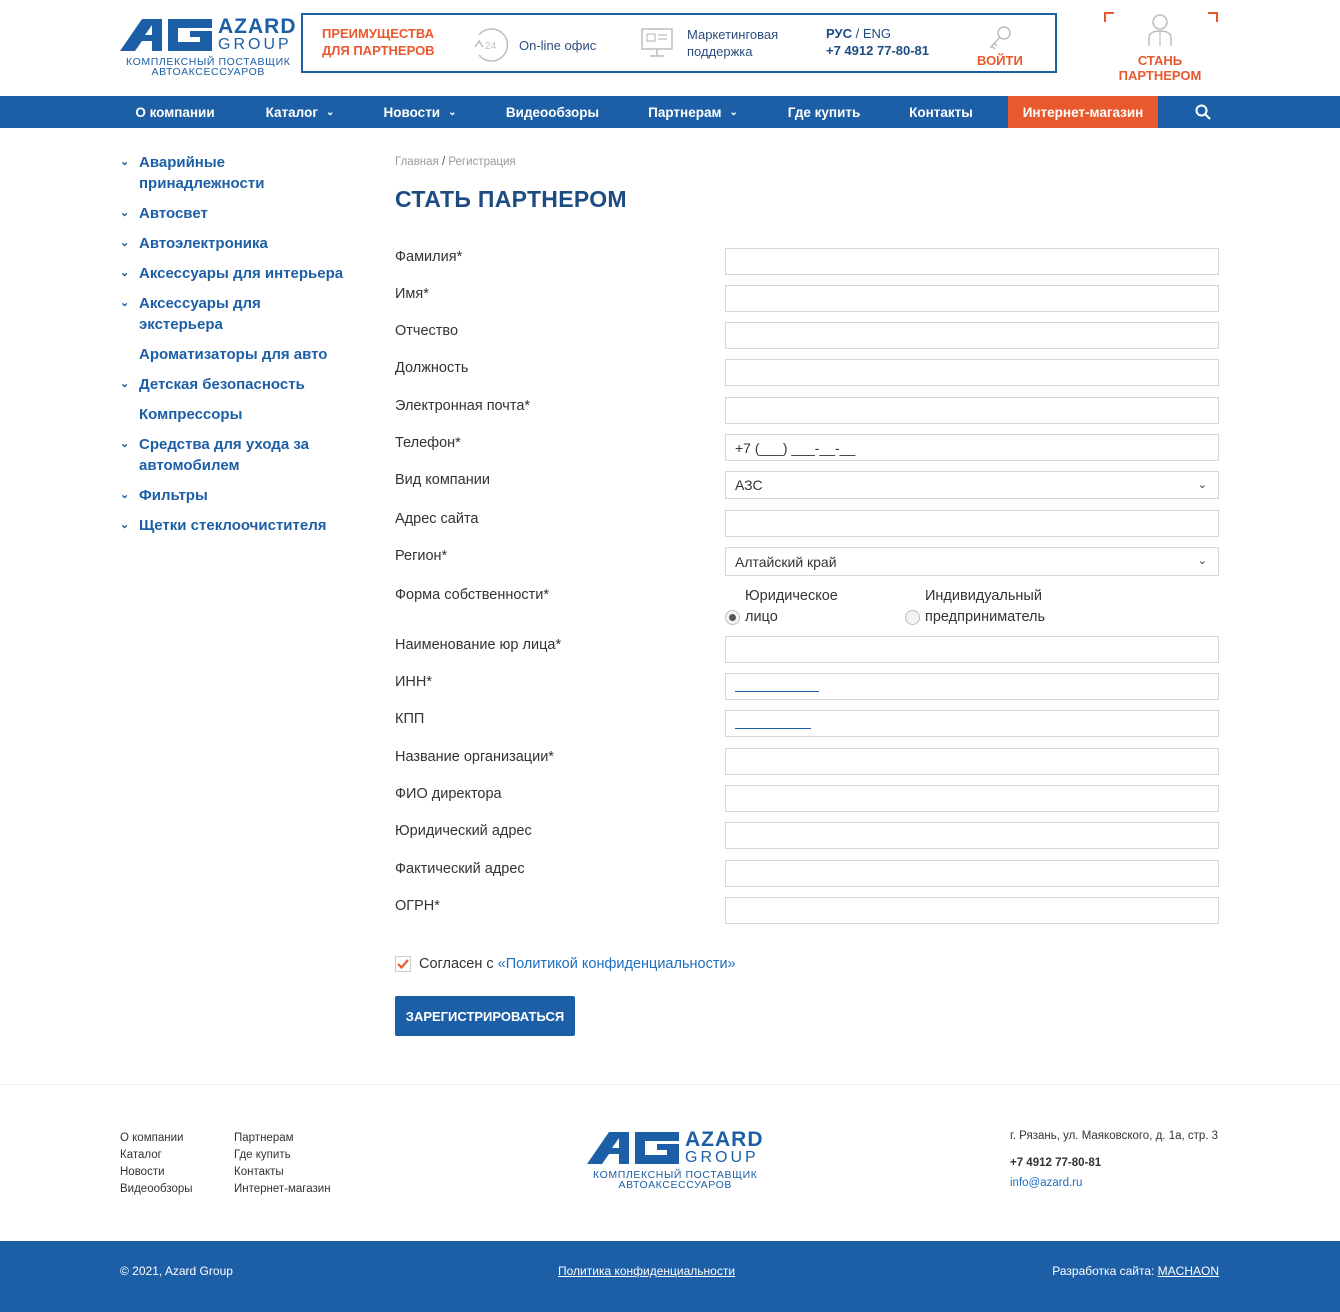 The height and width of the screenshot is (1312, 1340). Describe the element at coordinates (240, 273) in the screenshot. I see `sidebar-item-interior: ⌄ Аксессуары для интерьера` at that location.